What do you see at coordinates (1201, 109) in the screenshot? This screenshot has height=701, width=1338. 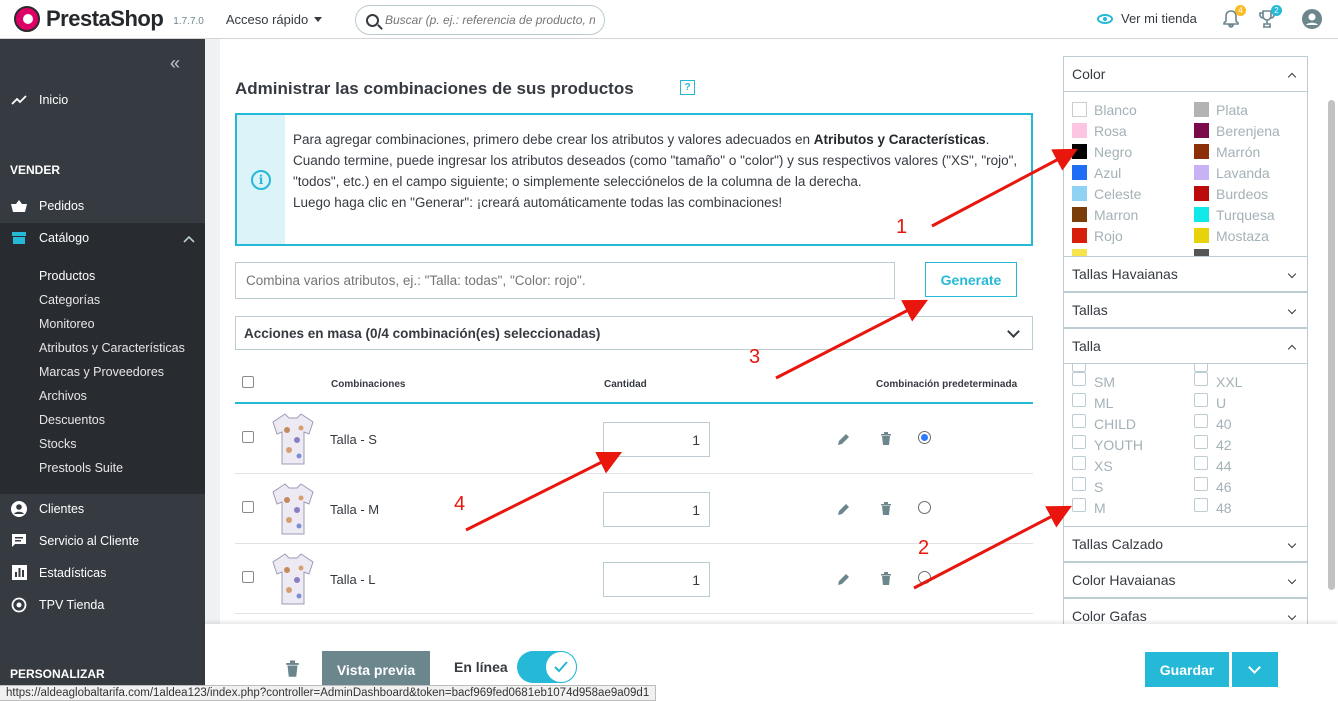 I see `swatch-plata` at bounding box center [1201, 109].